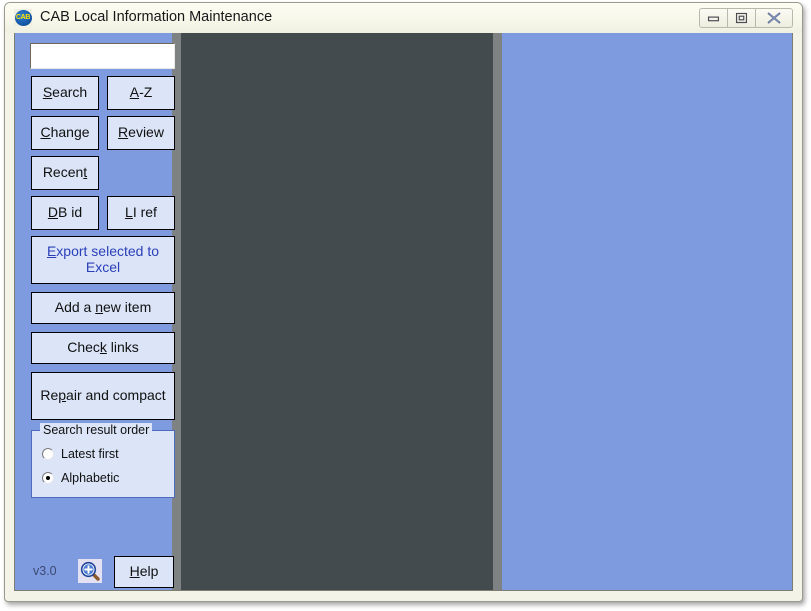 This screenshot has width=811, height=611. I want to click on cab-logo-icon: CAB, so click(23, 17).